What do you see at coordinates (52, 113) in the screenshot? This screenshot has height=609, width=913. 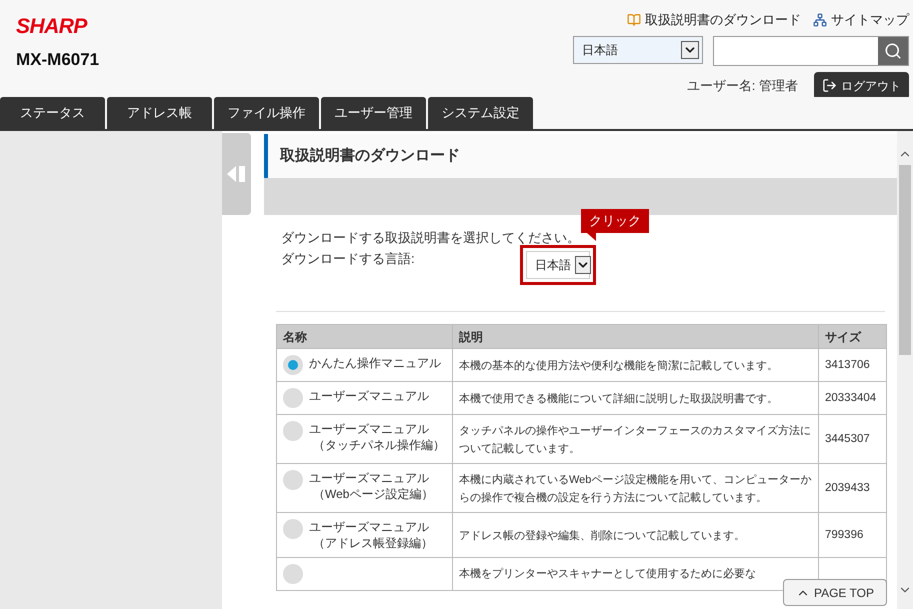 I see `nav-tab: ステータス` at bounding box center [52, 113].